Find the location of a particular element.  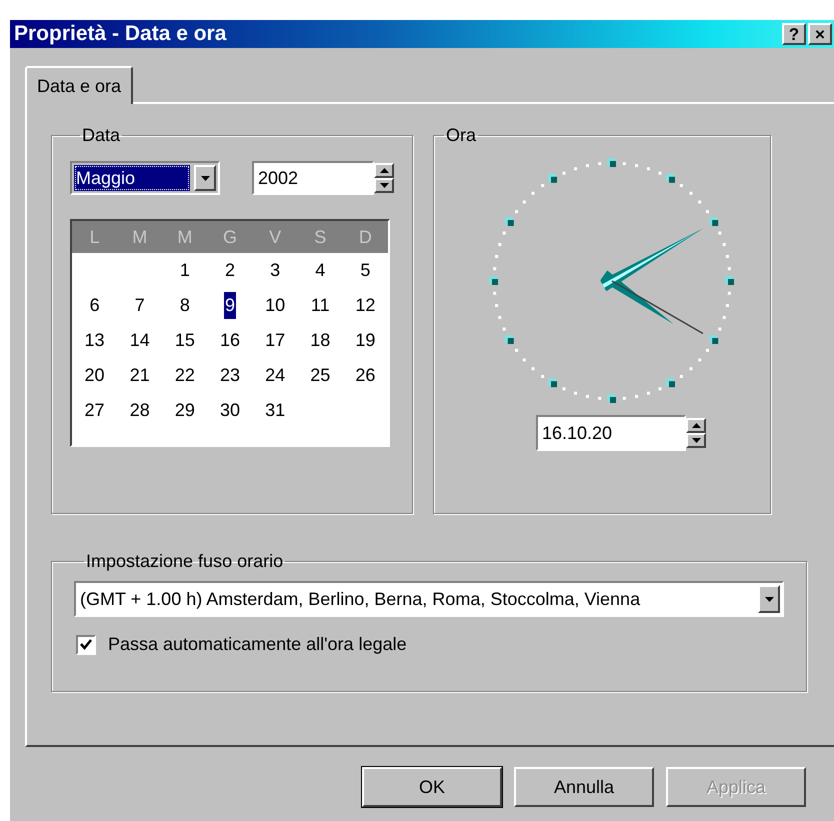

check-icon is located at coordinates (86, 644).